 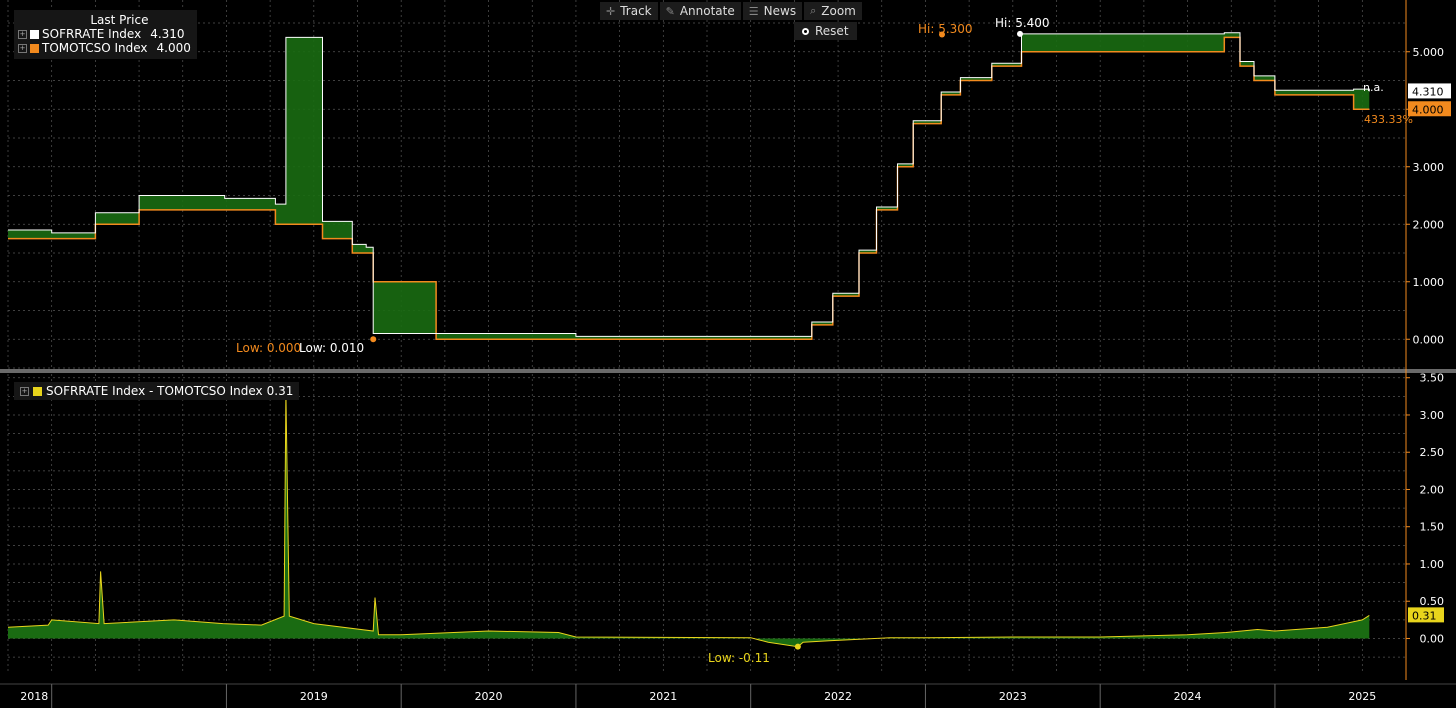 What do you see at coordinates (1432, 415) in the screenshot?
I see `y-tick-label: 3.00` at bounding box center [1432, 415].